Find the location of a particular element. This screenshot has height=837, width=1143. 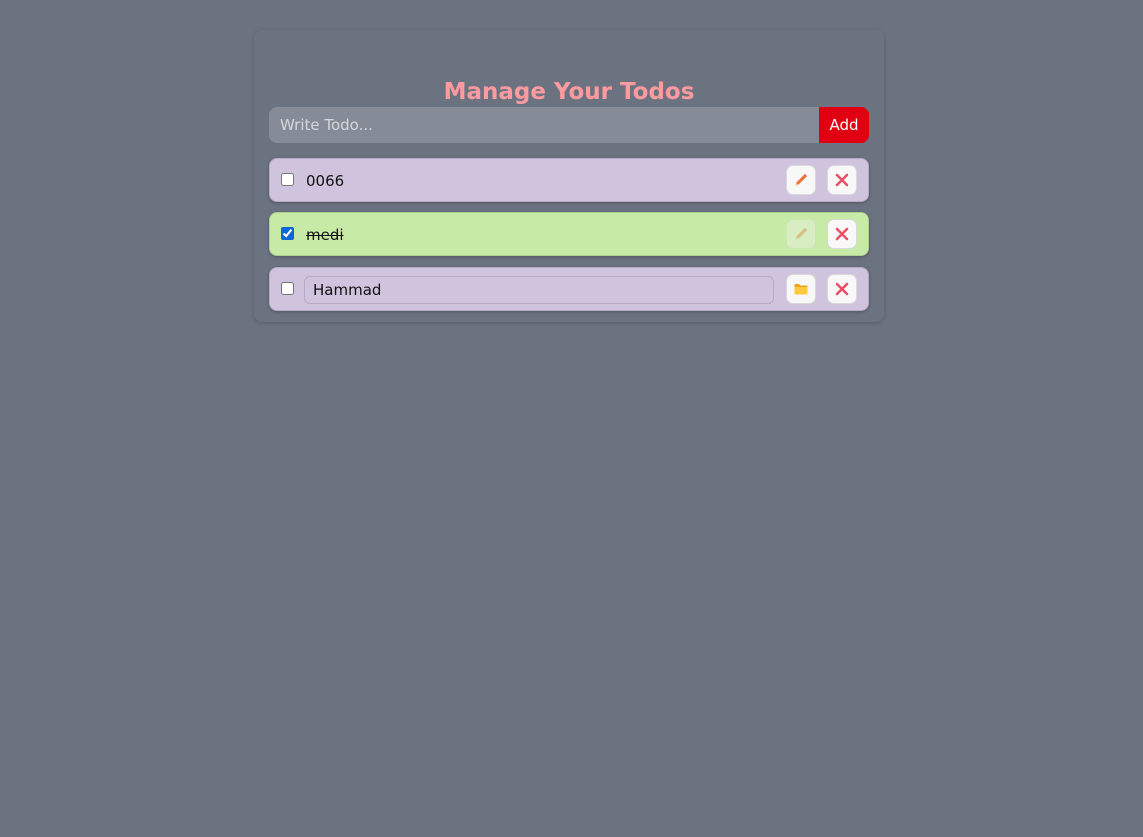

page-title: Manage Your Todos is located at coordinates (569, 92).